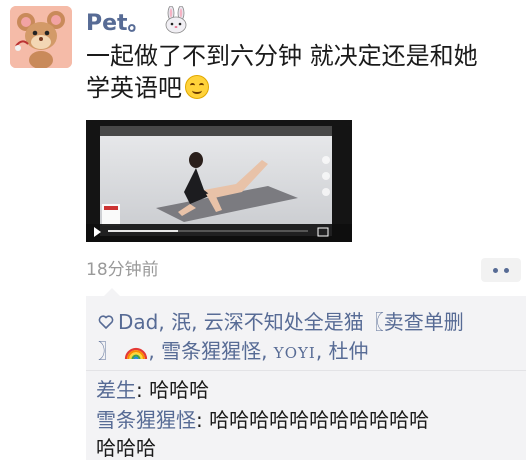 The width and height of the screenshot is (531, 460). I want to click on rainbow-emoji-icon, so click(136, 353).